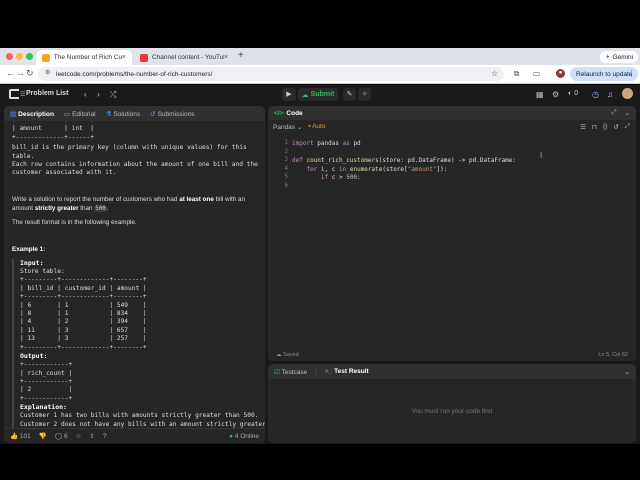 Image resolution: width=640 pixels, height=480 pixels. Describe the element at coordinates (312, 169) in the screenshot. I see `code-token: for` at that location.